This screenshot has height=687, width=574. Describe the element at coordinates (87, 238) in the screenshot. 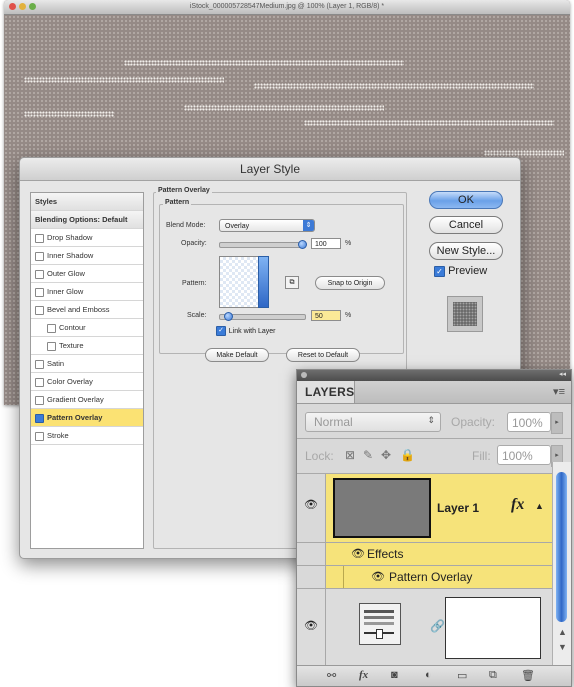

I see `effect-item-drop-shadow: Drop Shadow` at that location.